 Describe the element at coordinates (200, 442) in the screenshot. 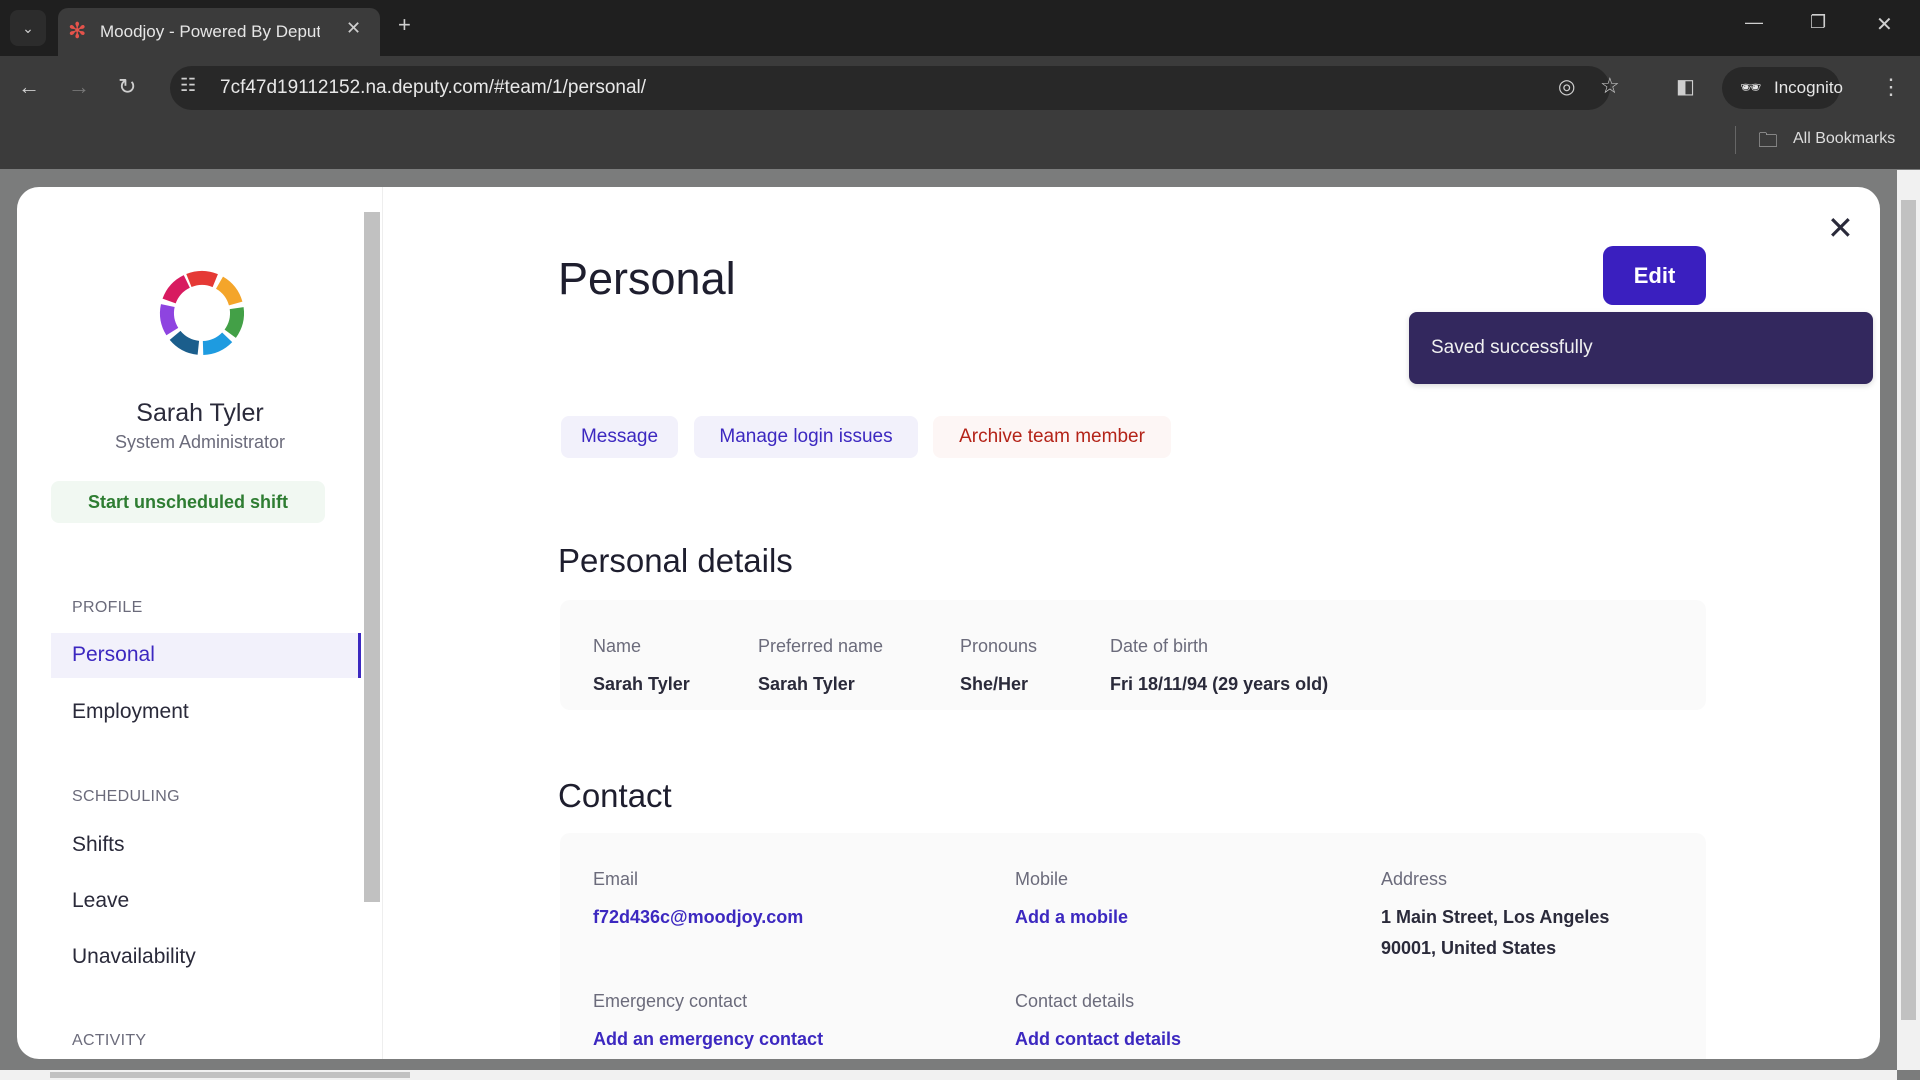

I see `user-role: System Administrator` at that location.